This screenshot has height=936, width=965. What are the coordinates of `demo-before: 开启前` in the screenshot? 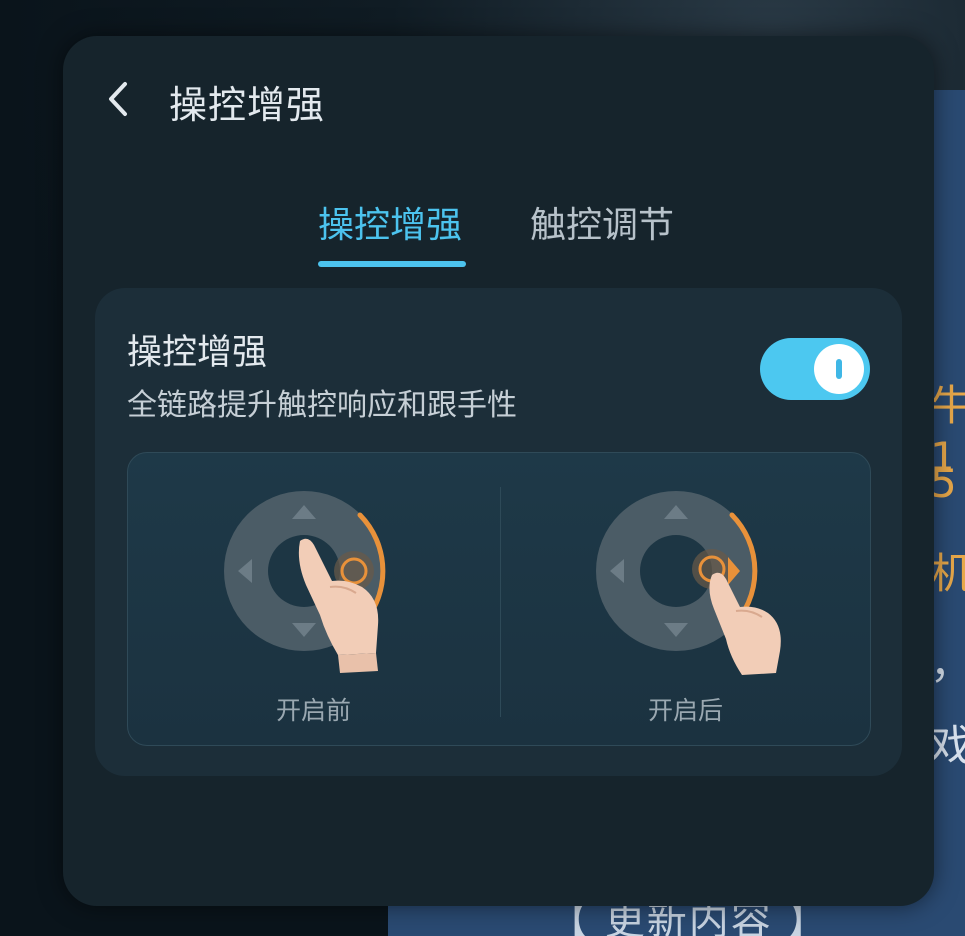 It's located at (313, 599).